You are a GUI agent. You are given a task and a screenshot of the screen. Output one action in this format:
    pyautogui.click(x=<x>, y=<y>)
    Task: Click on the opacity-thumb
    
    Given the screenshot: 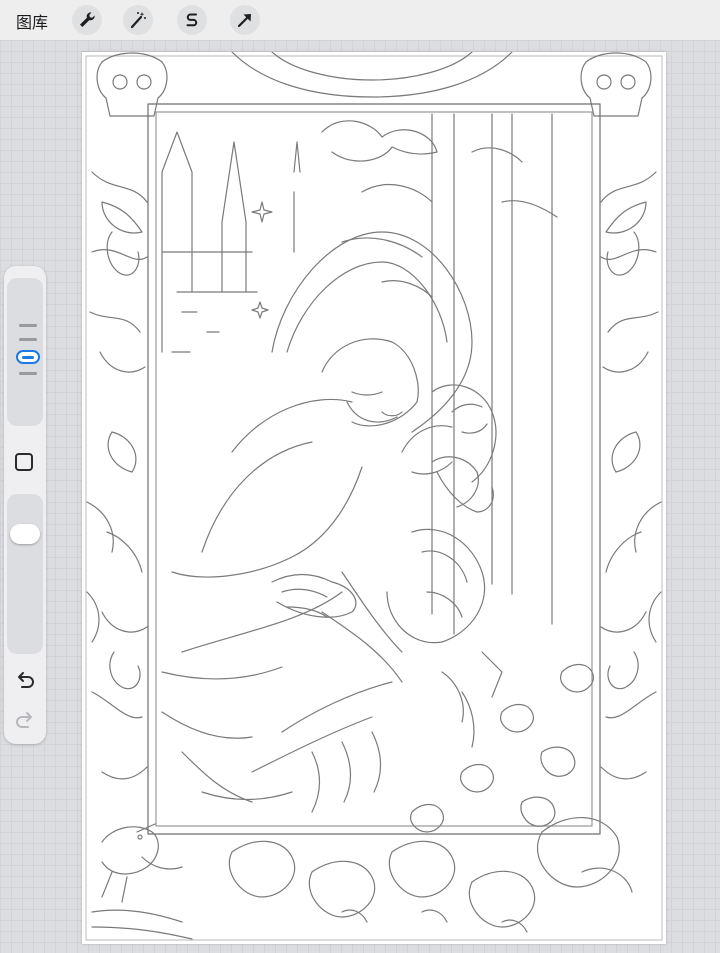 What is the action you would take?
    pyautogui.click(x=25, y=534)
    